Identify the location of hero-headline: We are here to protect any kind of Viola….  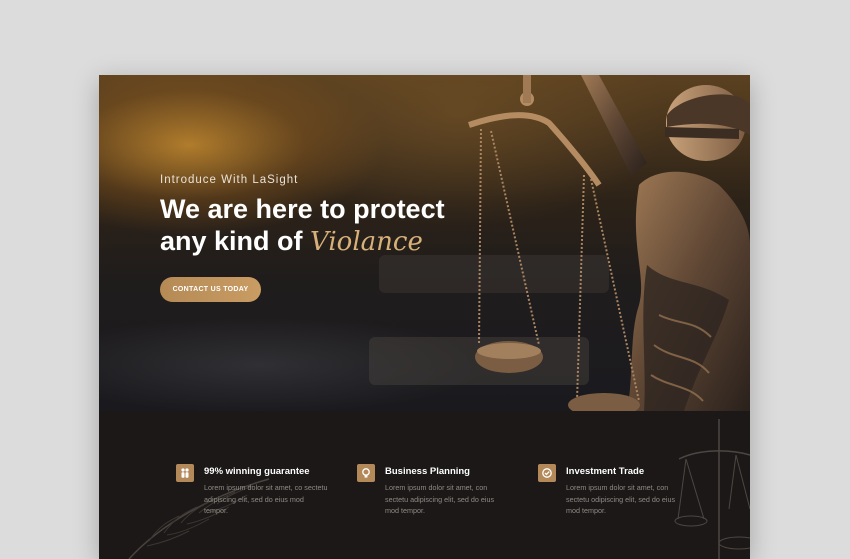
(340, 225).